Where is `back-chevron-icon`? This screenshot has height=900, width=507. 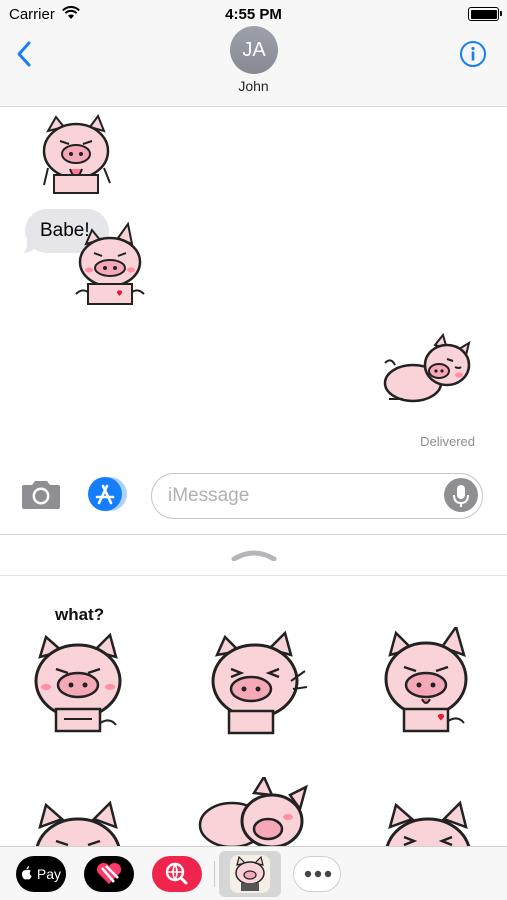 back-chevron-icon is located at coordinates (24, 54).